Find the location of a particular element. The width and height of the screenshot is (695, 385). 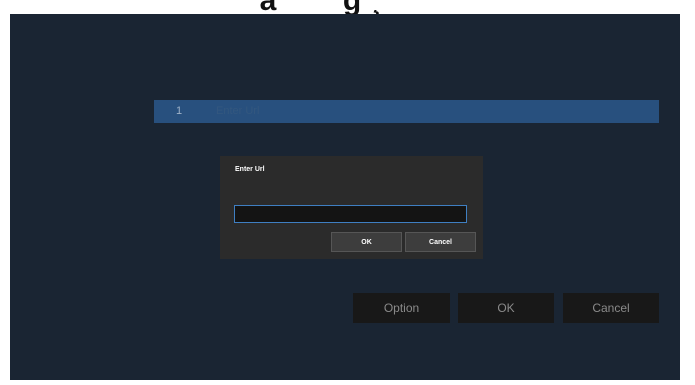

ok-button: OK is located at coordinates (506, 308).